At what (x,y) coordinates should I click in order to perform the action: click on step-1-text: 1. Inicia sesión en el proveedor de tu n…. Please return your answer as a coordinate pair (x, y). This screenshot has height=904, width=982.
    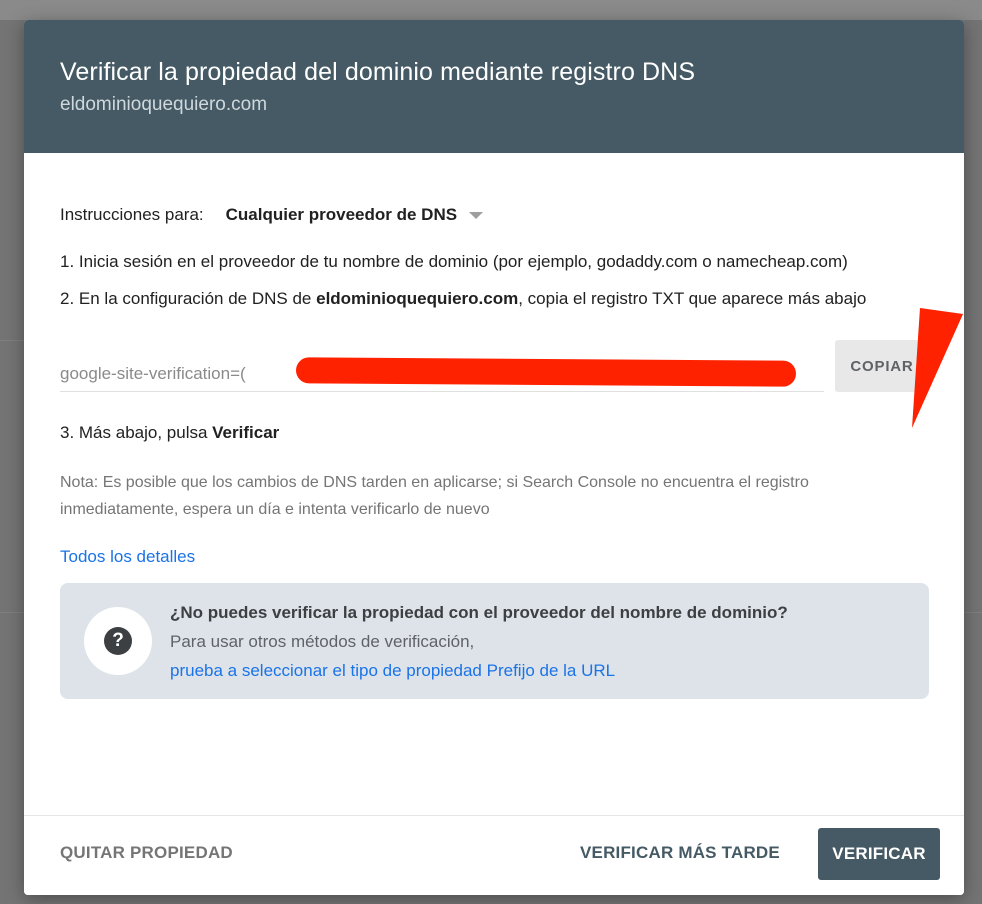
    Looking at the image, I should click on (454, 261).